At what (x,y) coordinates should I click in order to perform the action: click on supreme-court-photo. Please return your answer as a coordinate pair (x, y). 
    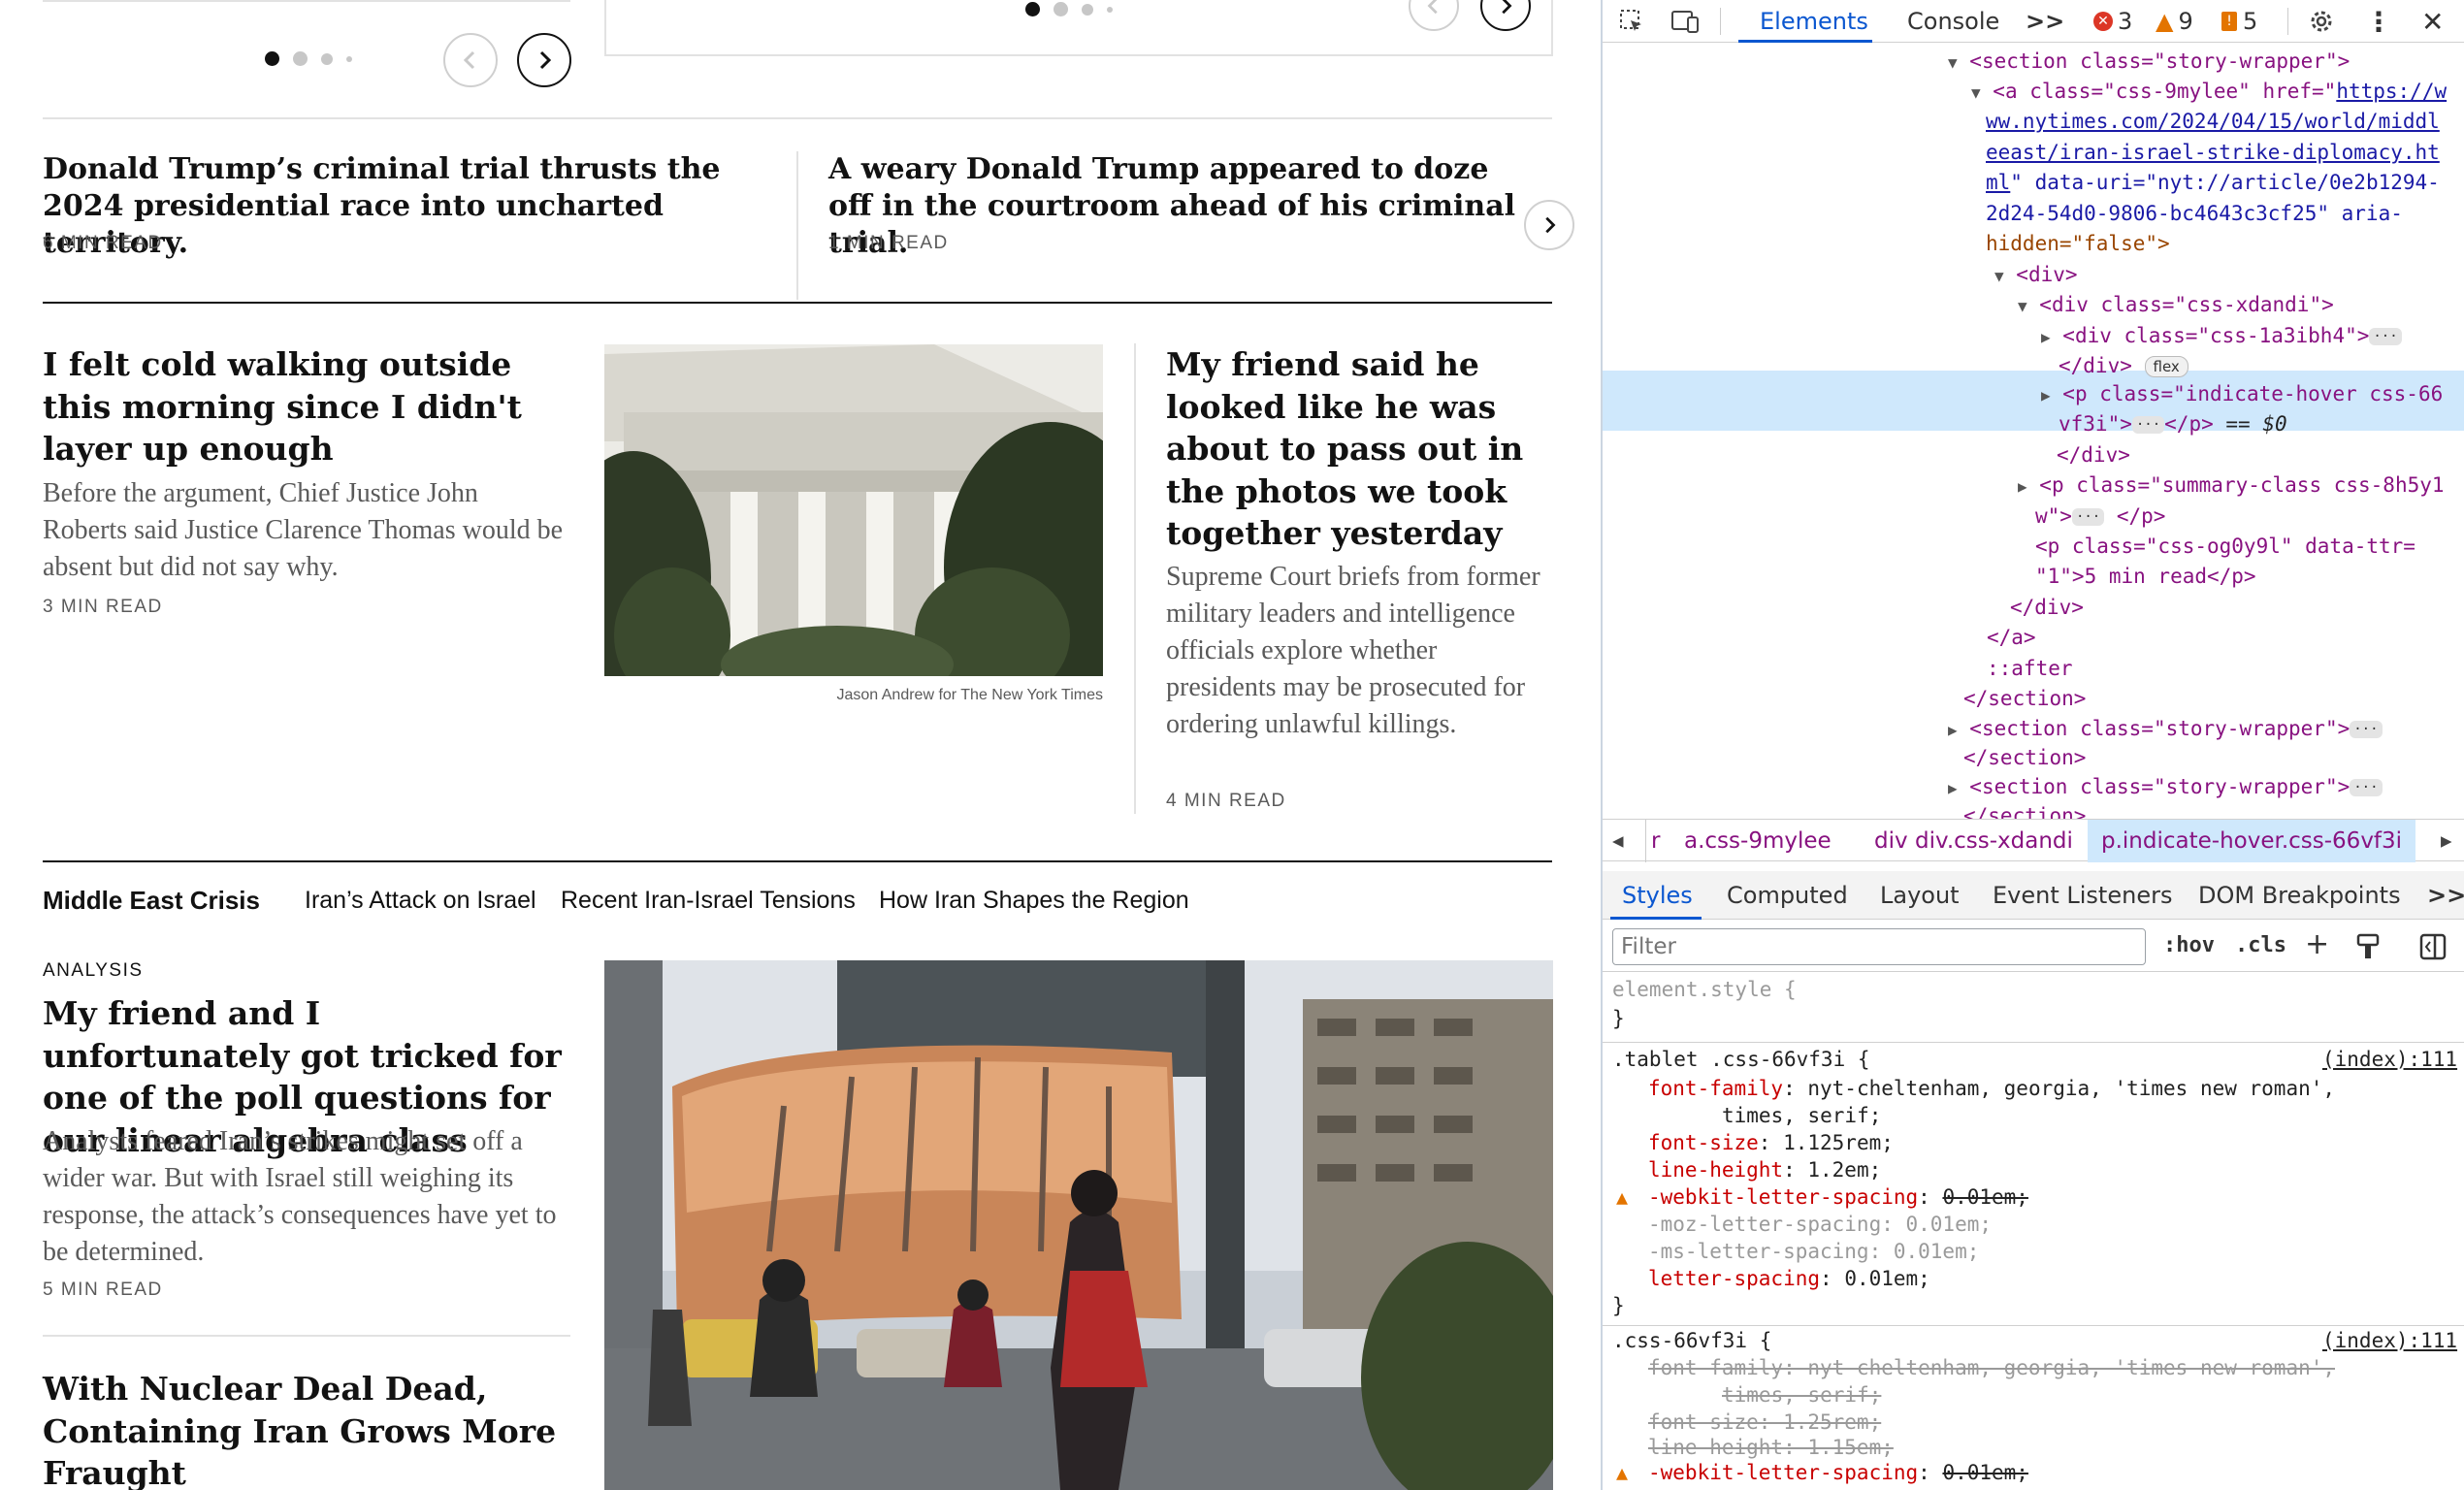
    Looking at the image, I should click on (853, 510).